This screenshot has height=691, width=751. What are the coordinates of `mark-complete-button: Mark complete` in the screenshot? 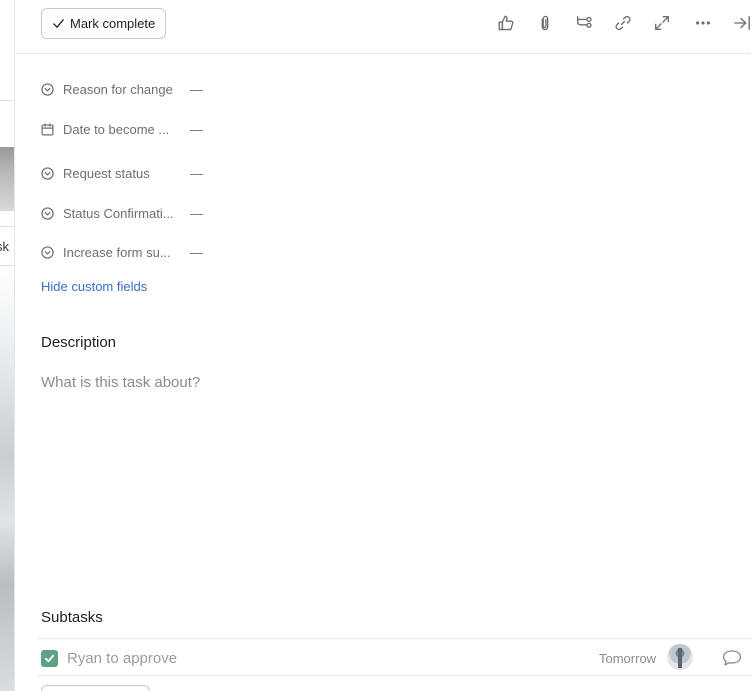 It's located at (103, 23).